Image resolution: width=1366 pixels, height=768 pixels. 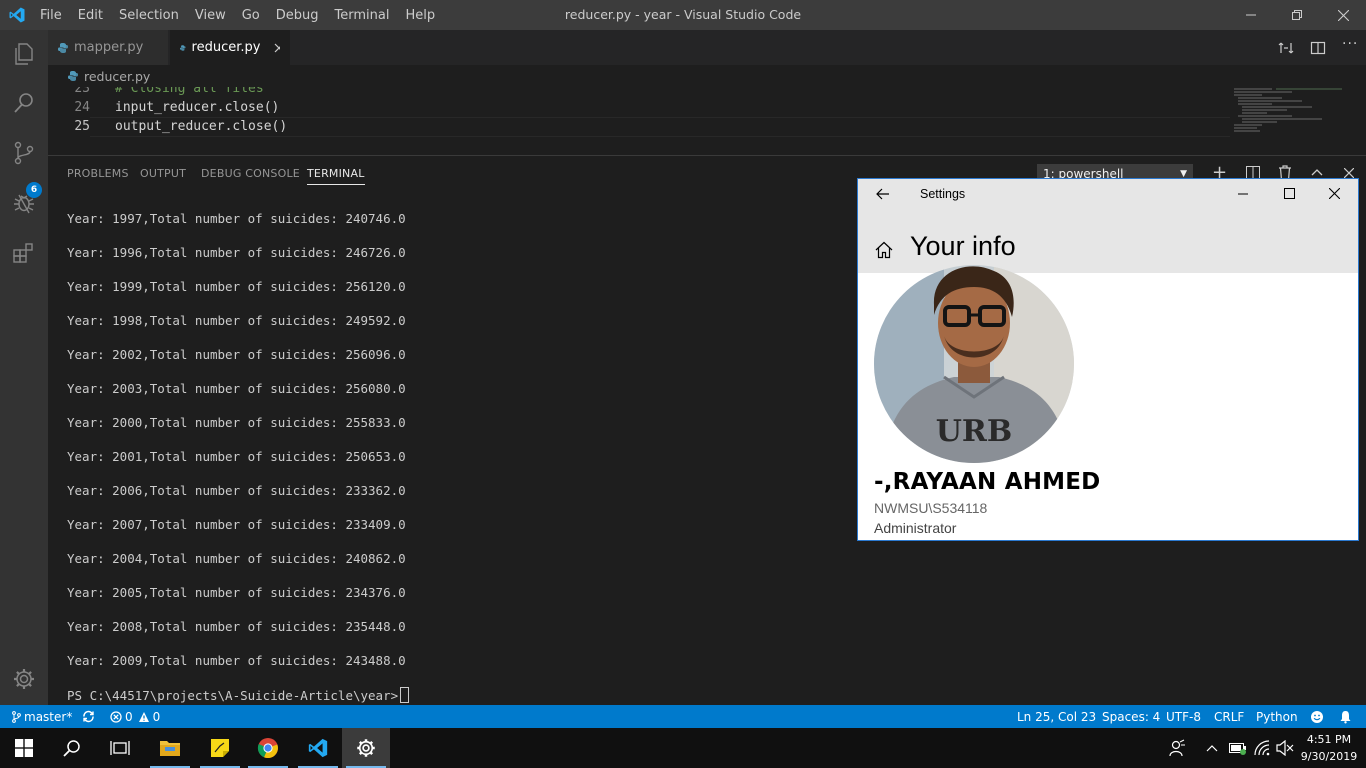 What do you see at coordinates (149, 15) in the screenshot?
I see `menu-selection: Selection` at bounding box center [149, 15].